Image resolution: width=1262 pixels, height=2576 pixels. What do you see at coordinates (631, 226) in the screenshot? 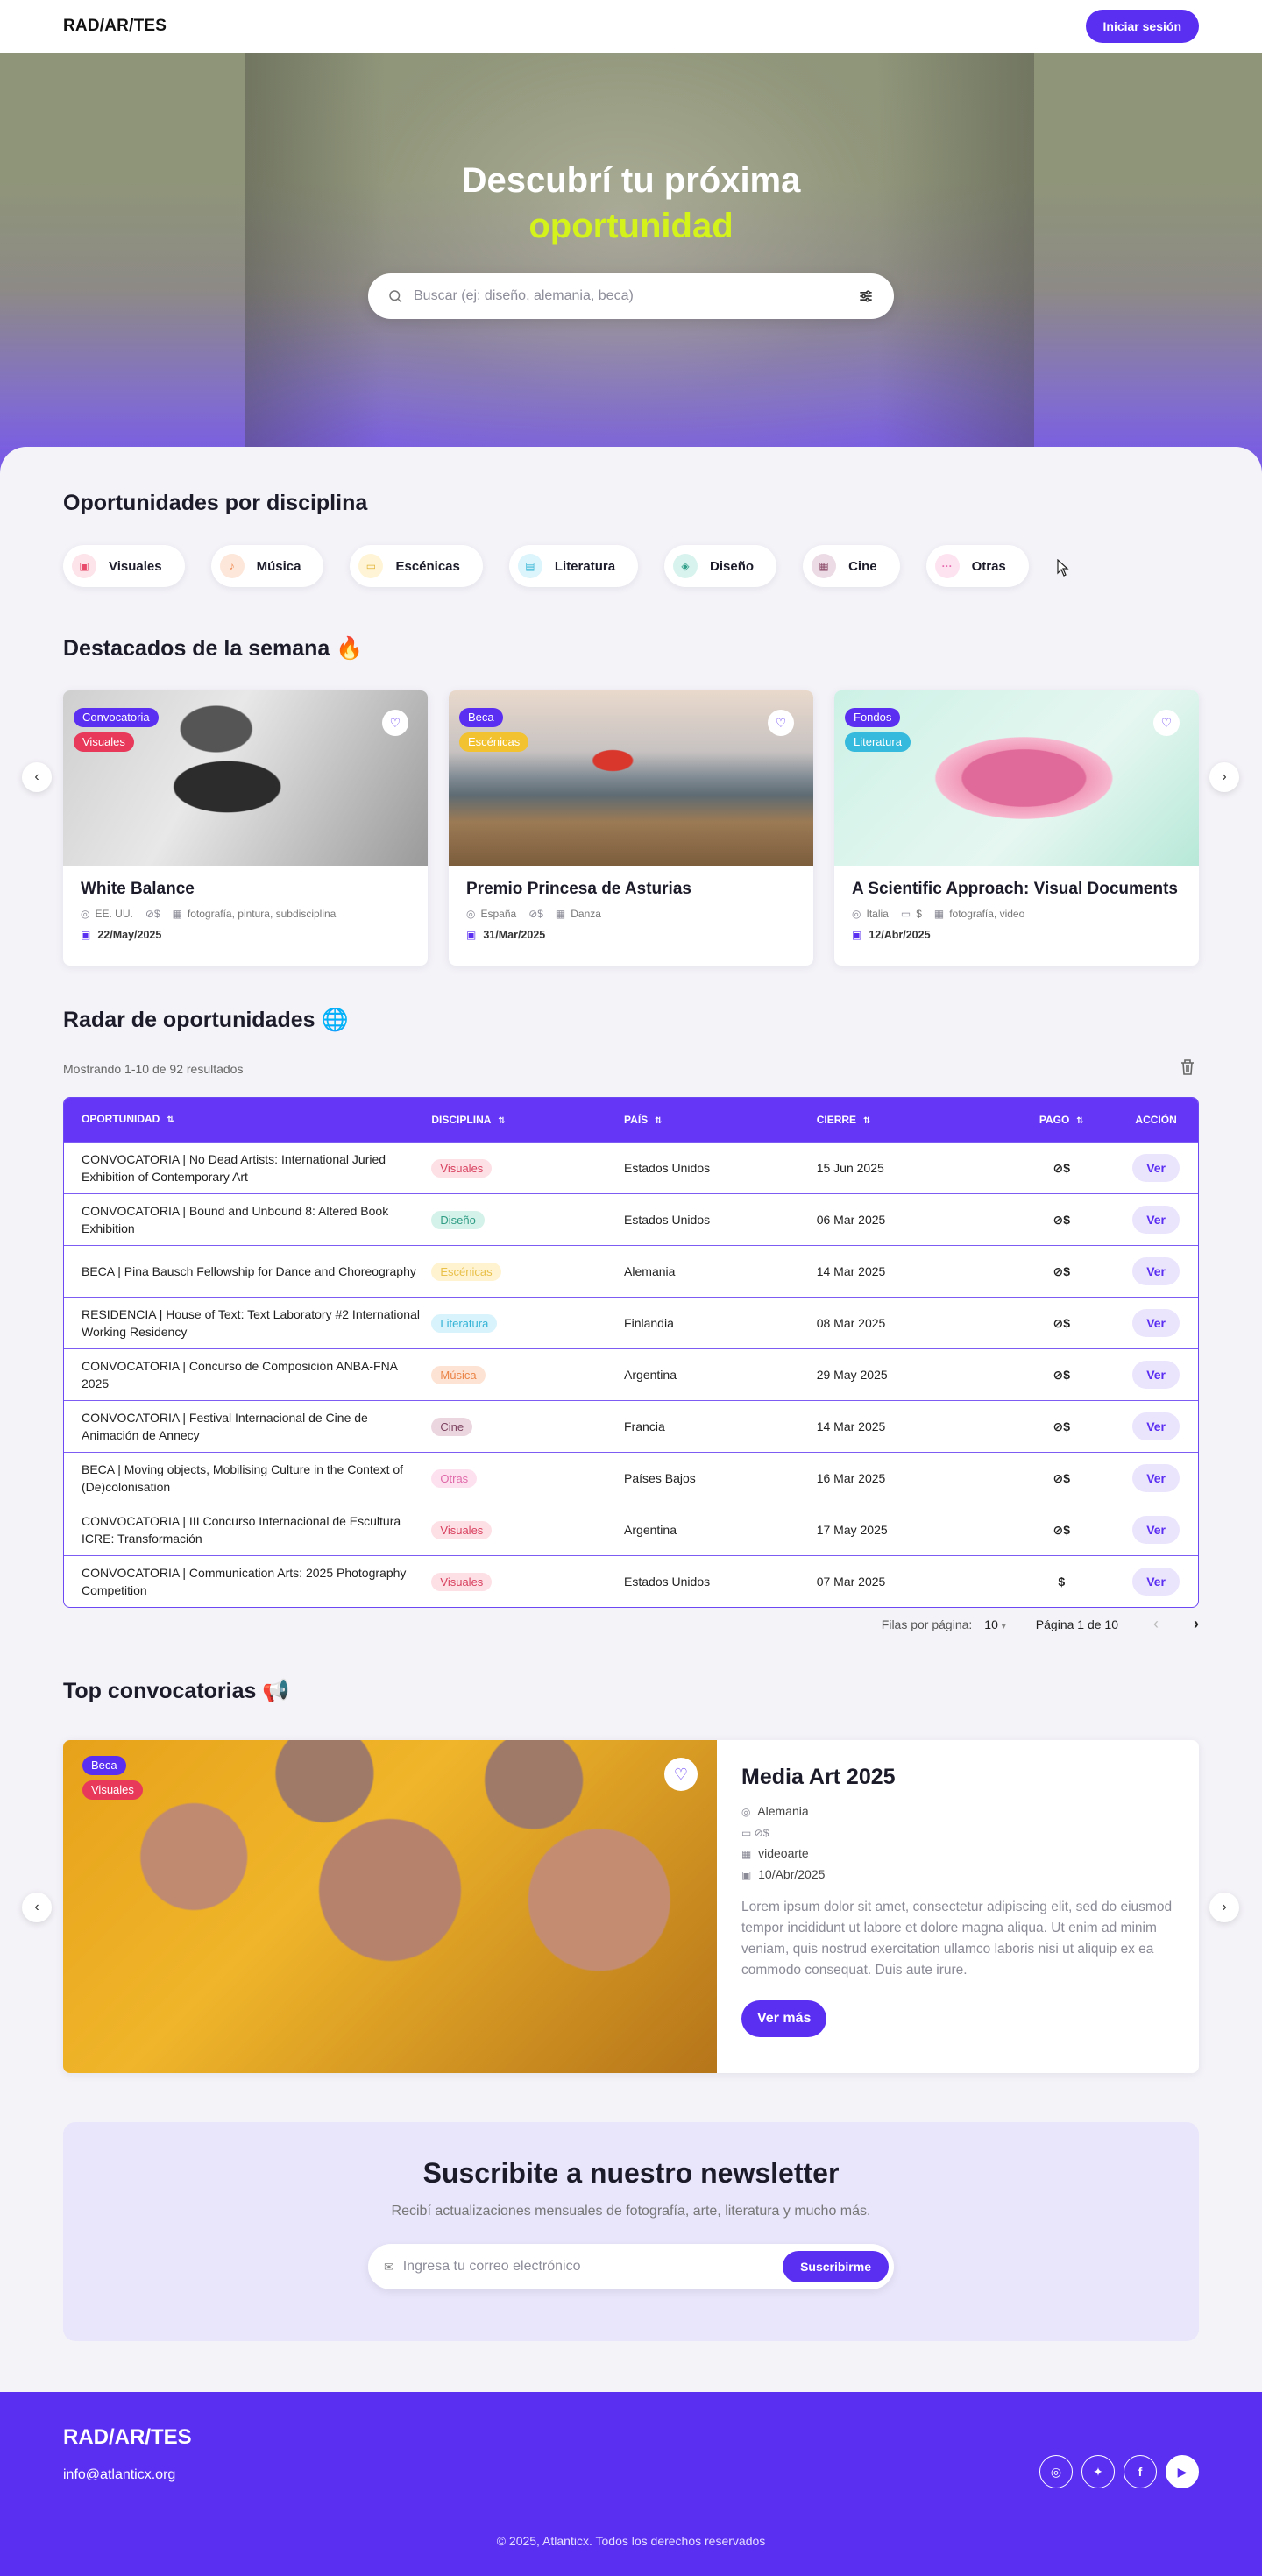
I see `hero-title-accent: oportunidad` at bounding box center [631, 226].